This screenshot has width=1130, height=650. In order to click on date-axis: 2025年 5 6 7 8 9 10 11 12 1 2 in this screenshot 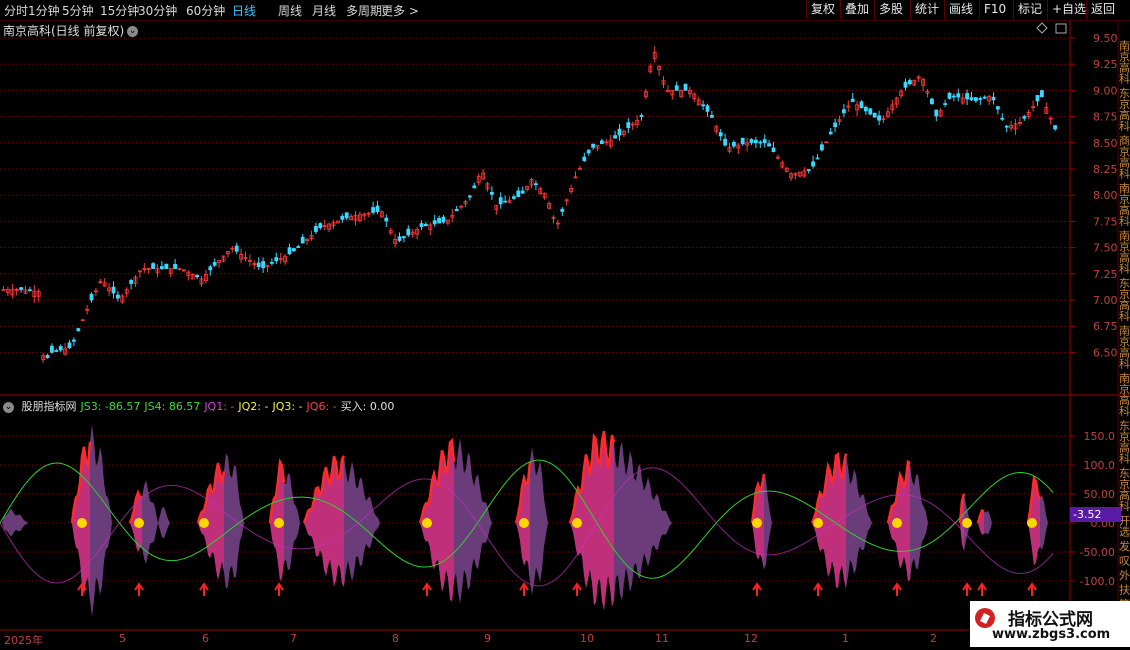, I will do `click(535, 640)`.